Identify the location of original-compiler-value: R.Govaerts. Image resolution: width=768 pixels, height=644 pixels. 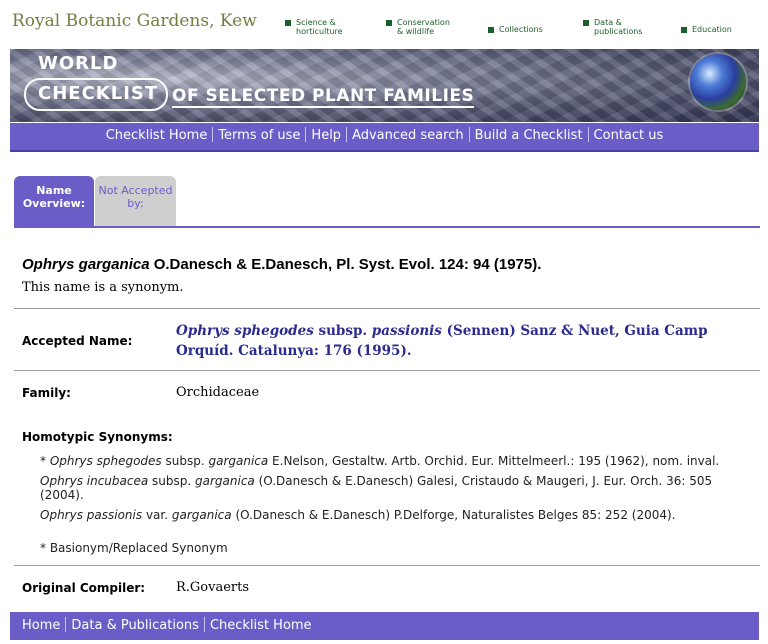
(213, 587).